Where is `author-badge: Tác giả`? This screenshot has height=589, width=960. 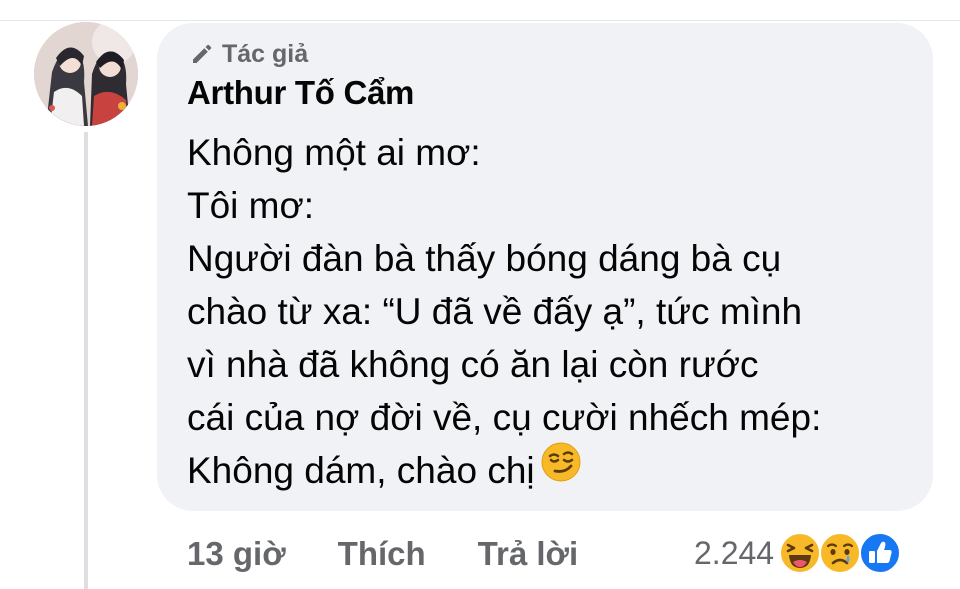 author-badge: Tác giả is located at coordinates (249, 54).